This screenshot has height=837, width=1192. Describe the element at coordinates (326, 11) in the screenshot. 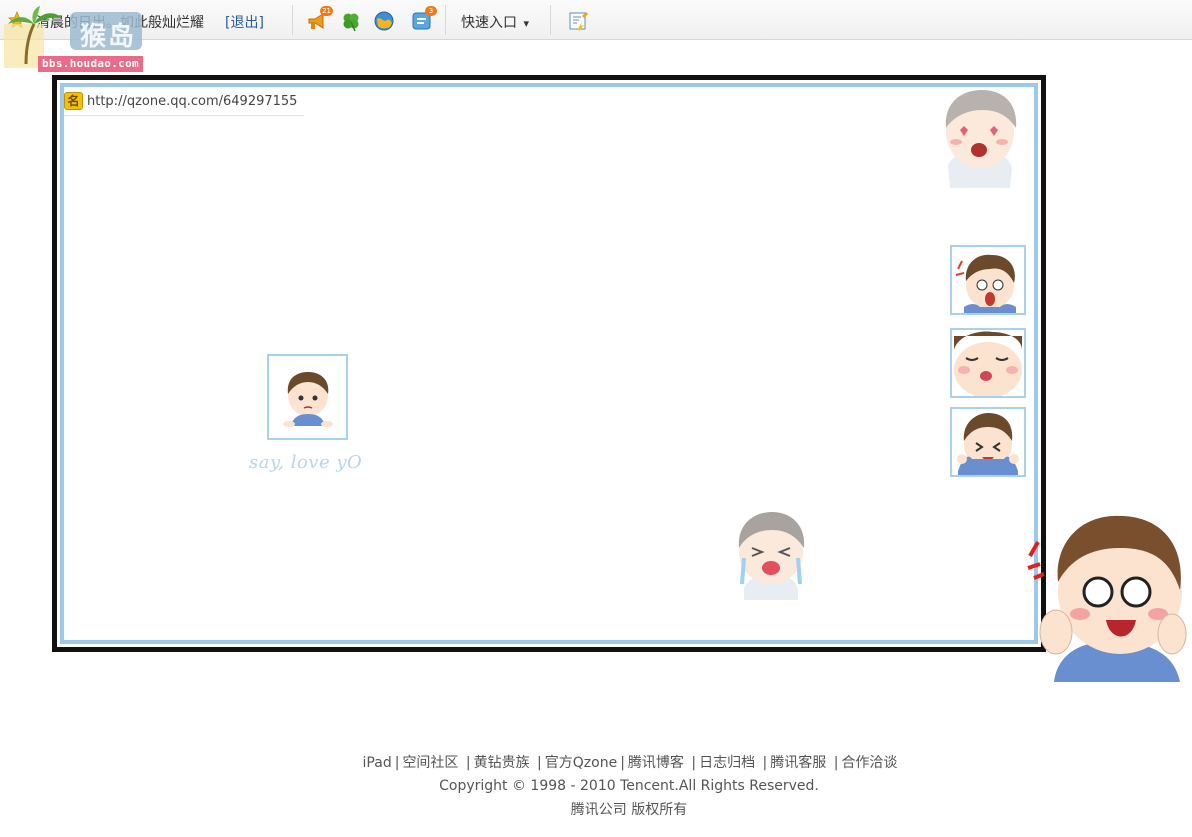

I see `notify-count-badge: 21` at that location.